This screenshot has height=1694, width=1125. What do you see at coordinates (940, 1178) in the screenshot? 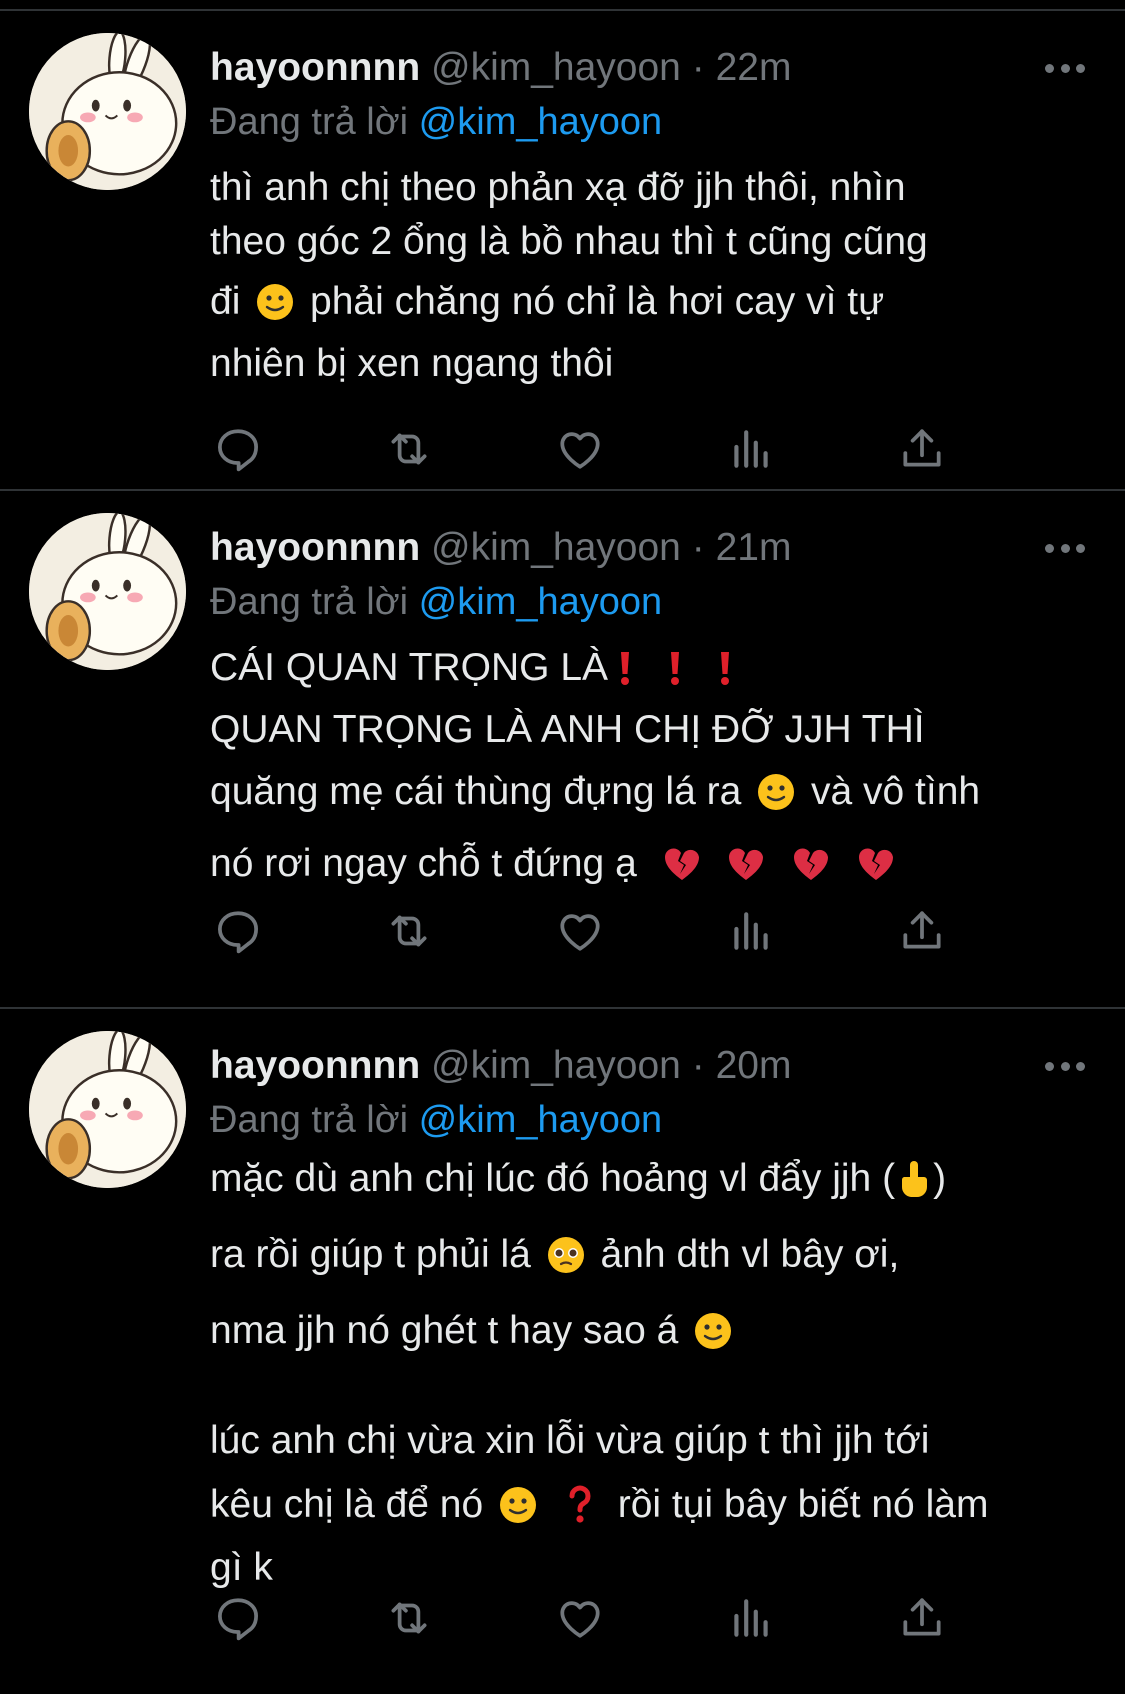
I see `text-fragment: )` at bounding box center [940, 1178].